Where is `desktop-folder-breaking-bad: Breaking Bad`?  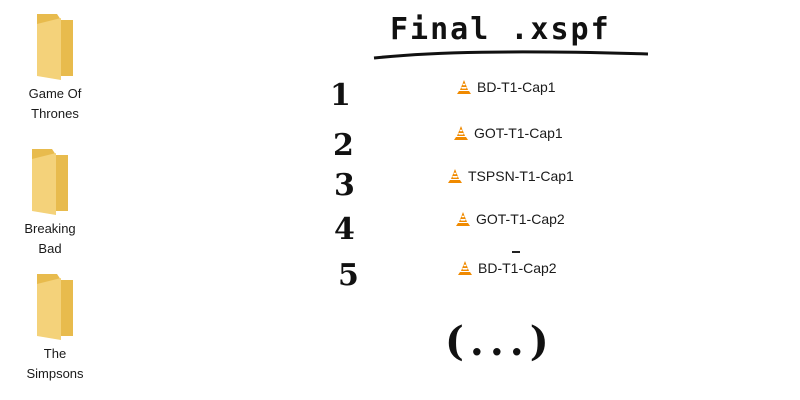
desktop-folder-breaking-bad: Breaking Bad is located at coordinates (50, 202).